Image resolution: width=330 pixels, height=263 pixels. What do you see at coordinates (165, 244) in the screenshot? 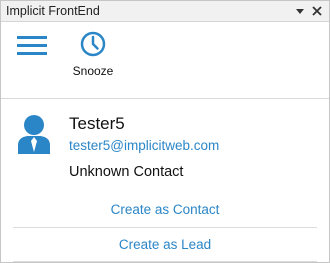
I see `create-as-lead-link: Create as Lead` at bounding box center [165, 244].